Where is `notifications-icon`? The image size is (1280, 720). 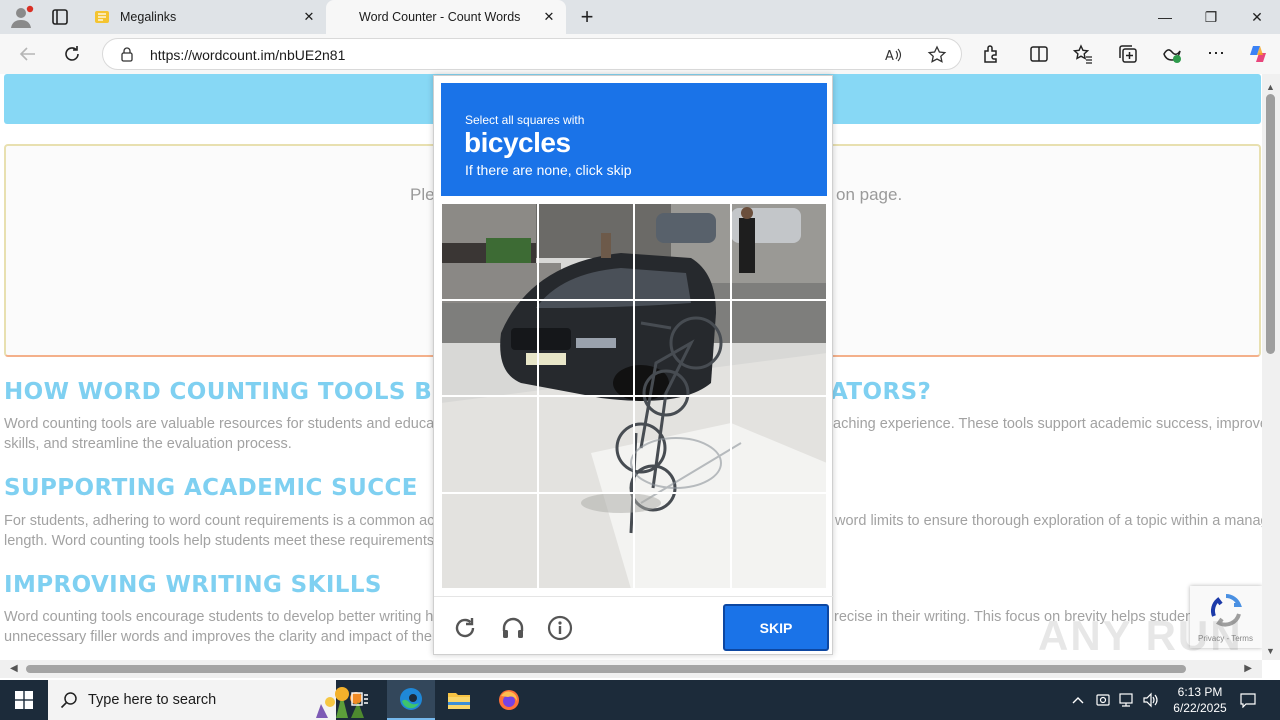
notifications-icon is located at coordinates (1248, 700).